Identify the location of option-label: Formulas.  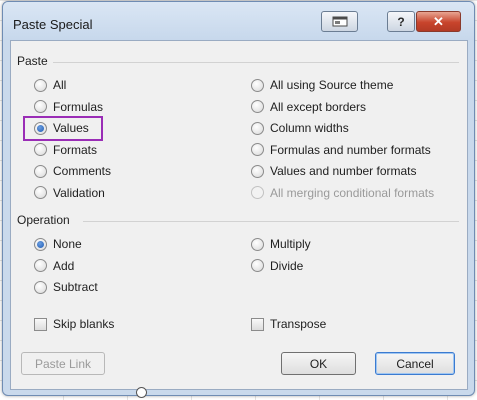
(78, 106).